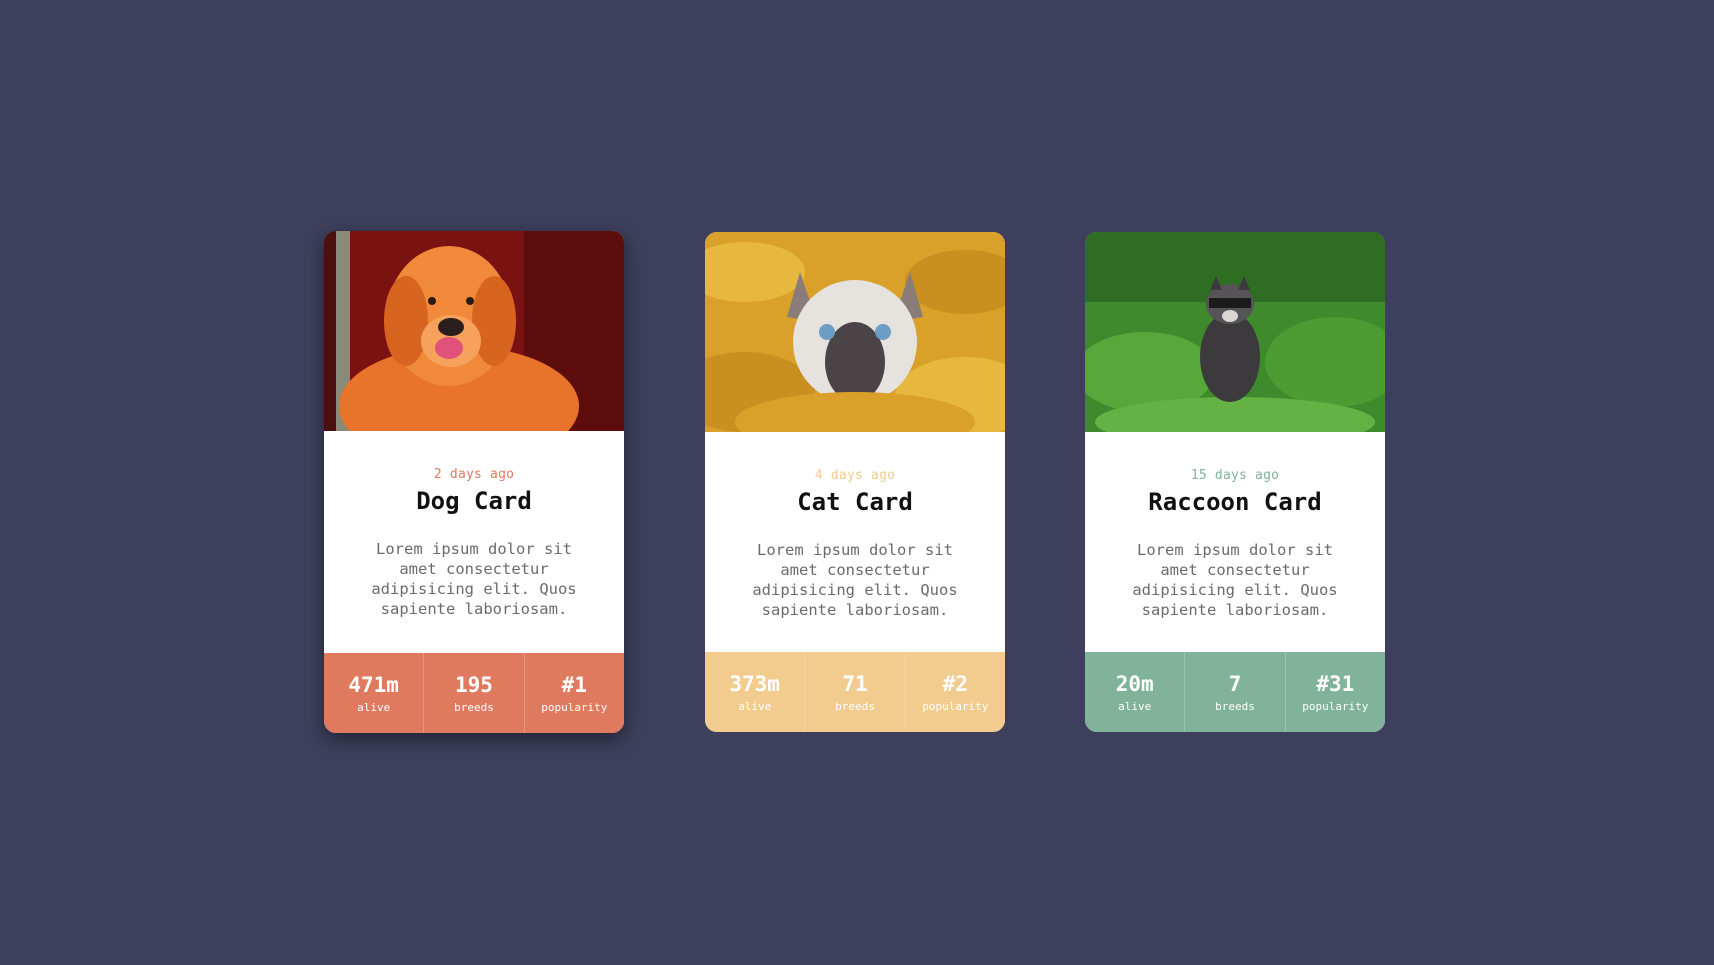 This screenshot has width=1714, height=965. Describe the element at coordinates (474, 684) in the screenshot. I see `stat-value: 195` at that location.